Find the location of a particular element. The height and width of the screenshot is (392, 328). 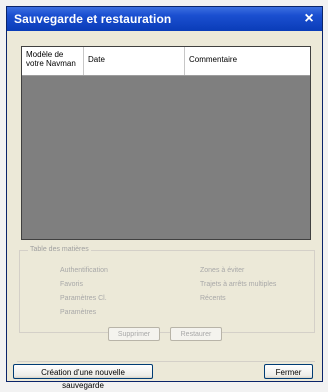

column-header-comment: Commentaire is located at coordinates (247, 61).